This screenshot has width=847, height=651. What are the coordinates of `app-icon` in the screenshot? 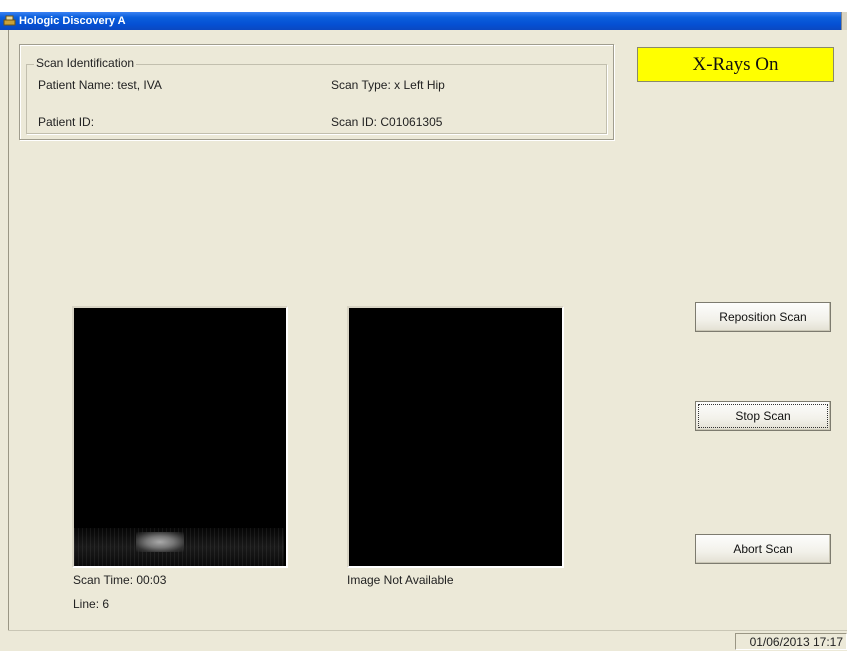 It's located at (9, 20).